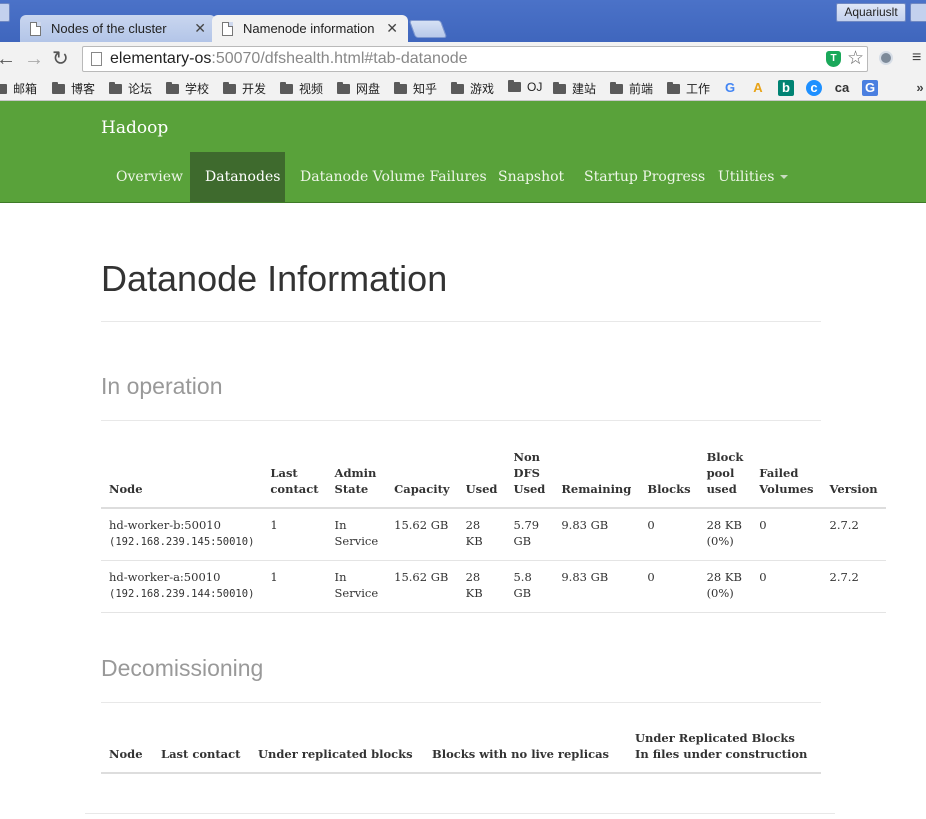 Image resolution: width=926 pixels, height=819 pixels. What do you see at coordinates (109, 28) in the screenshot?
I see `tab-title: Nodes of the cluster` at bounding box center [109, 28].